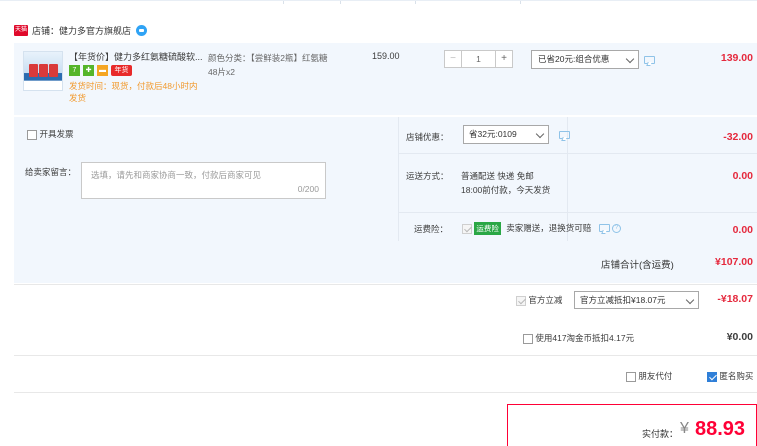  What do you see at coordinates (736, 58) in the screenshot?
I see `item-subtotal: 139.00` at bounding box center [736, 58].